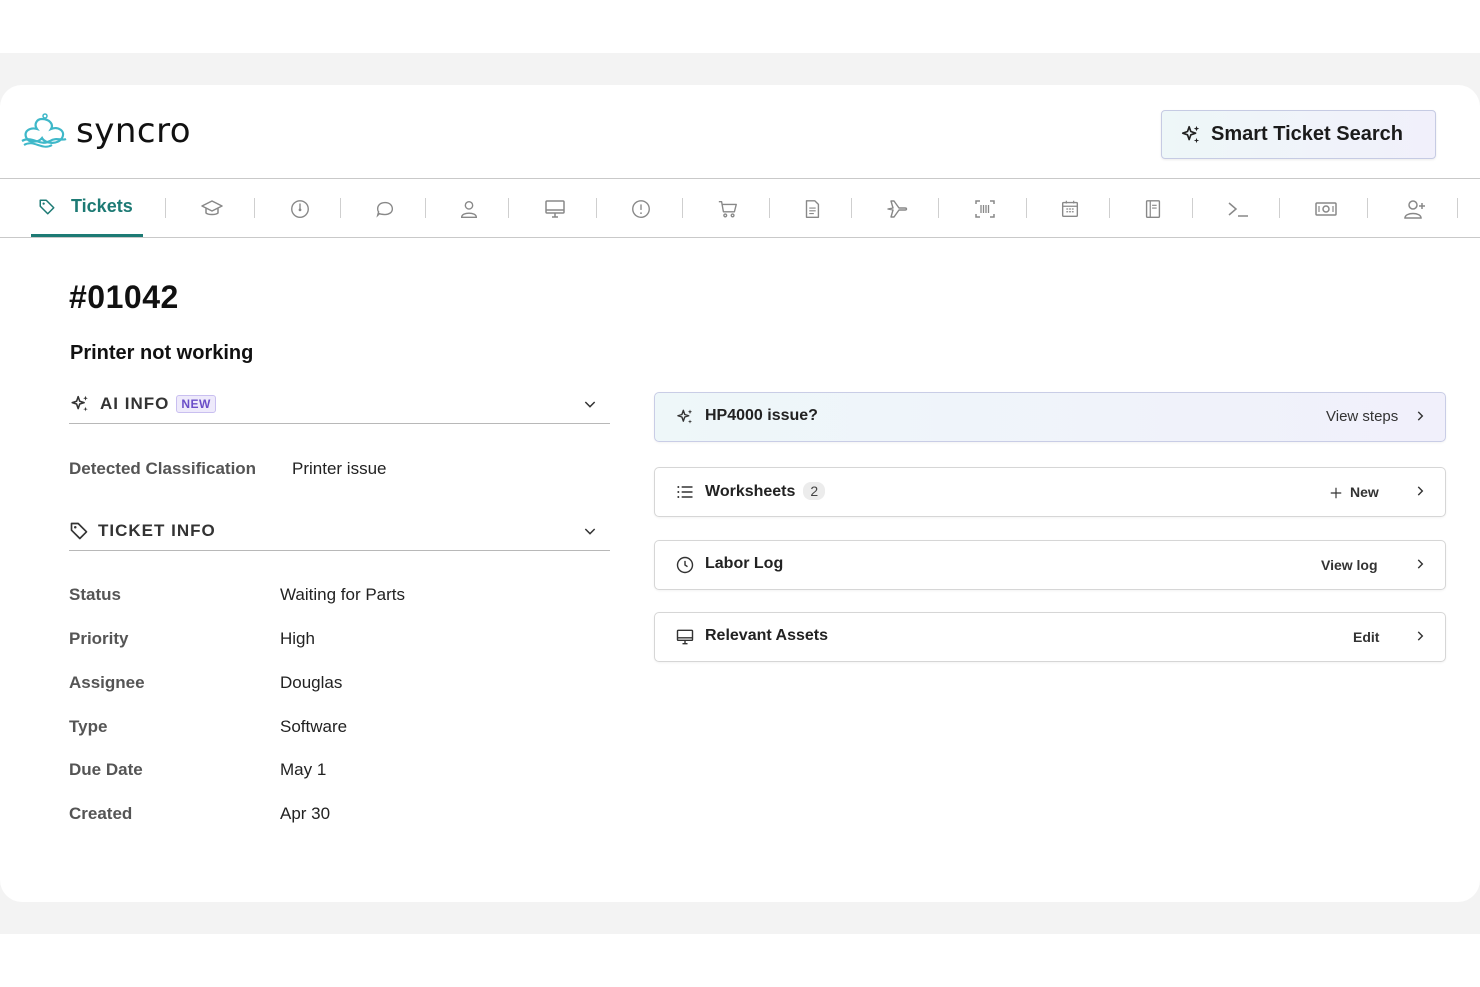  What do you see at coordinates (102, 206) in the screenshot?
I see `tab-tickets-label: Tickets` at bounding box center [102, 206].